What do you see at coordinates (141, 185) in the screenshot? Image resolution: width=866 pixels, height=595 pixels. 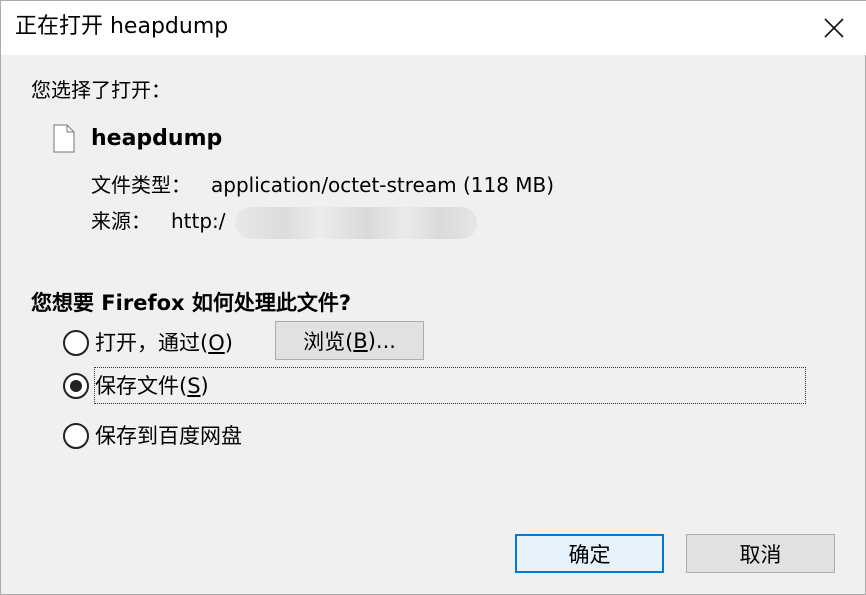 I see `file-type-label: 文件类型：` at bounding box center [141, 185].